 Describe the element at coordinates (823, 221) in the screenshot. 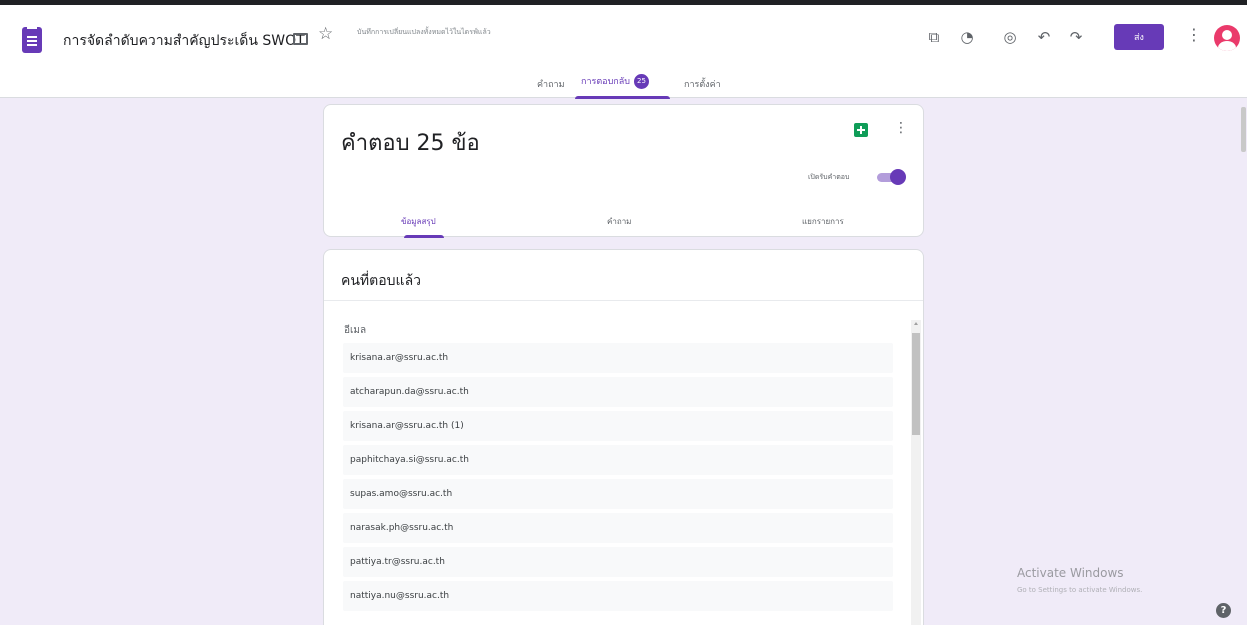

I see `subtab-individual: แยกรายการ` at that location.